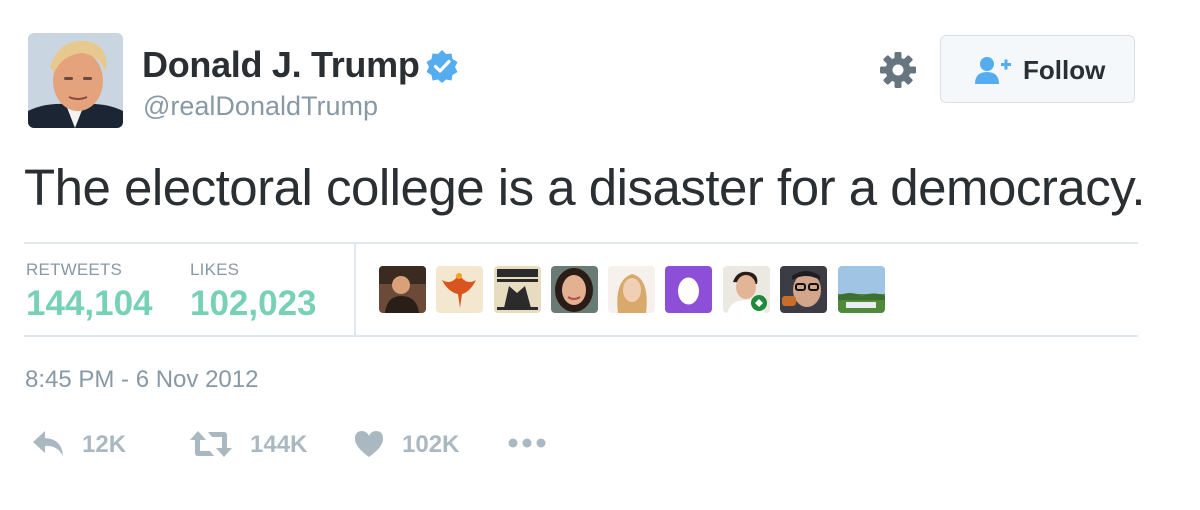 This screenshot has height=510, width=1200. What do you see at coordinates (527, 443) in the screenshot?
I see `more-options-icon` at bounding box center [527, 443].